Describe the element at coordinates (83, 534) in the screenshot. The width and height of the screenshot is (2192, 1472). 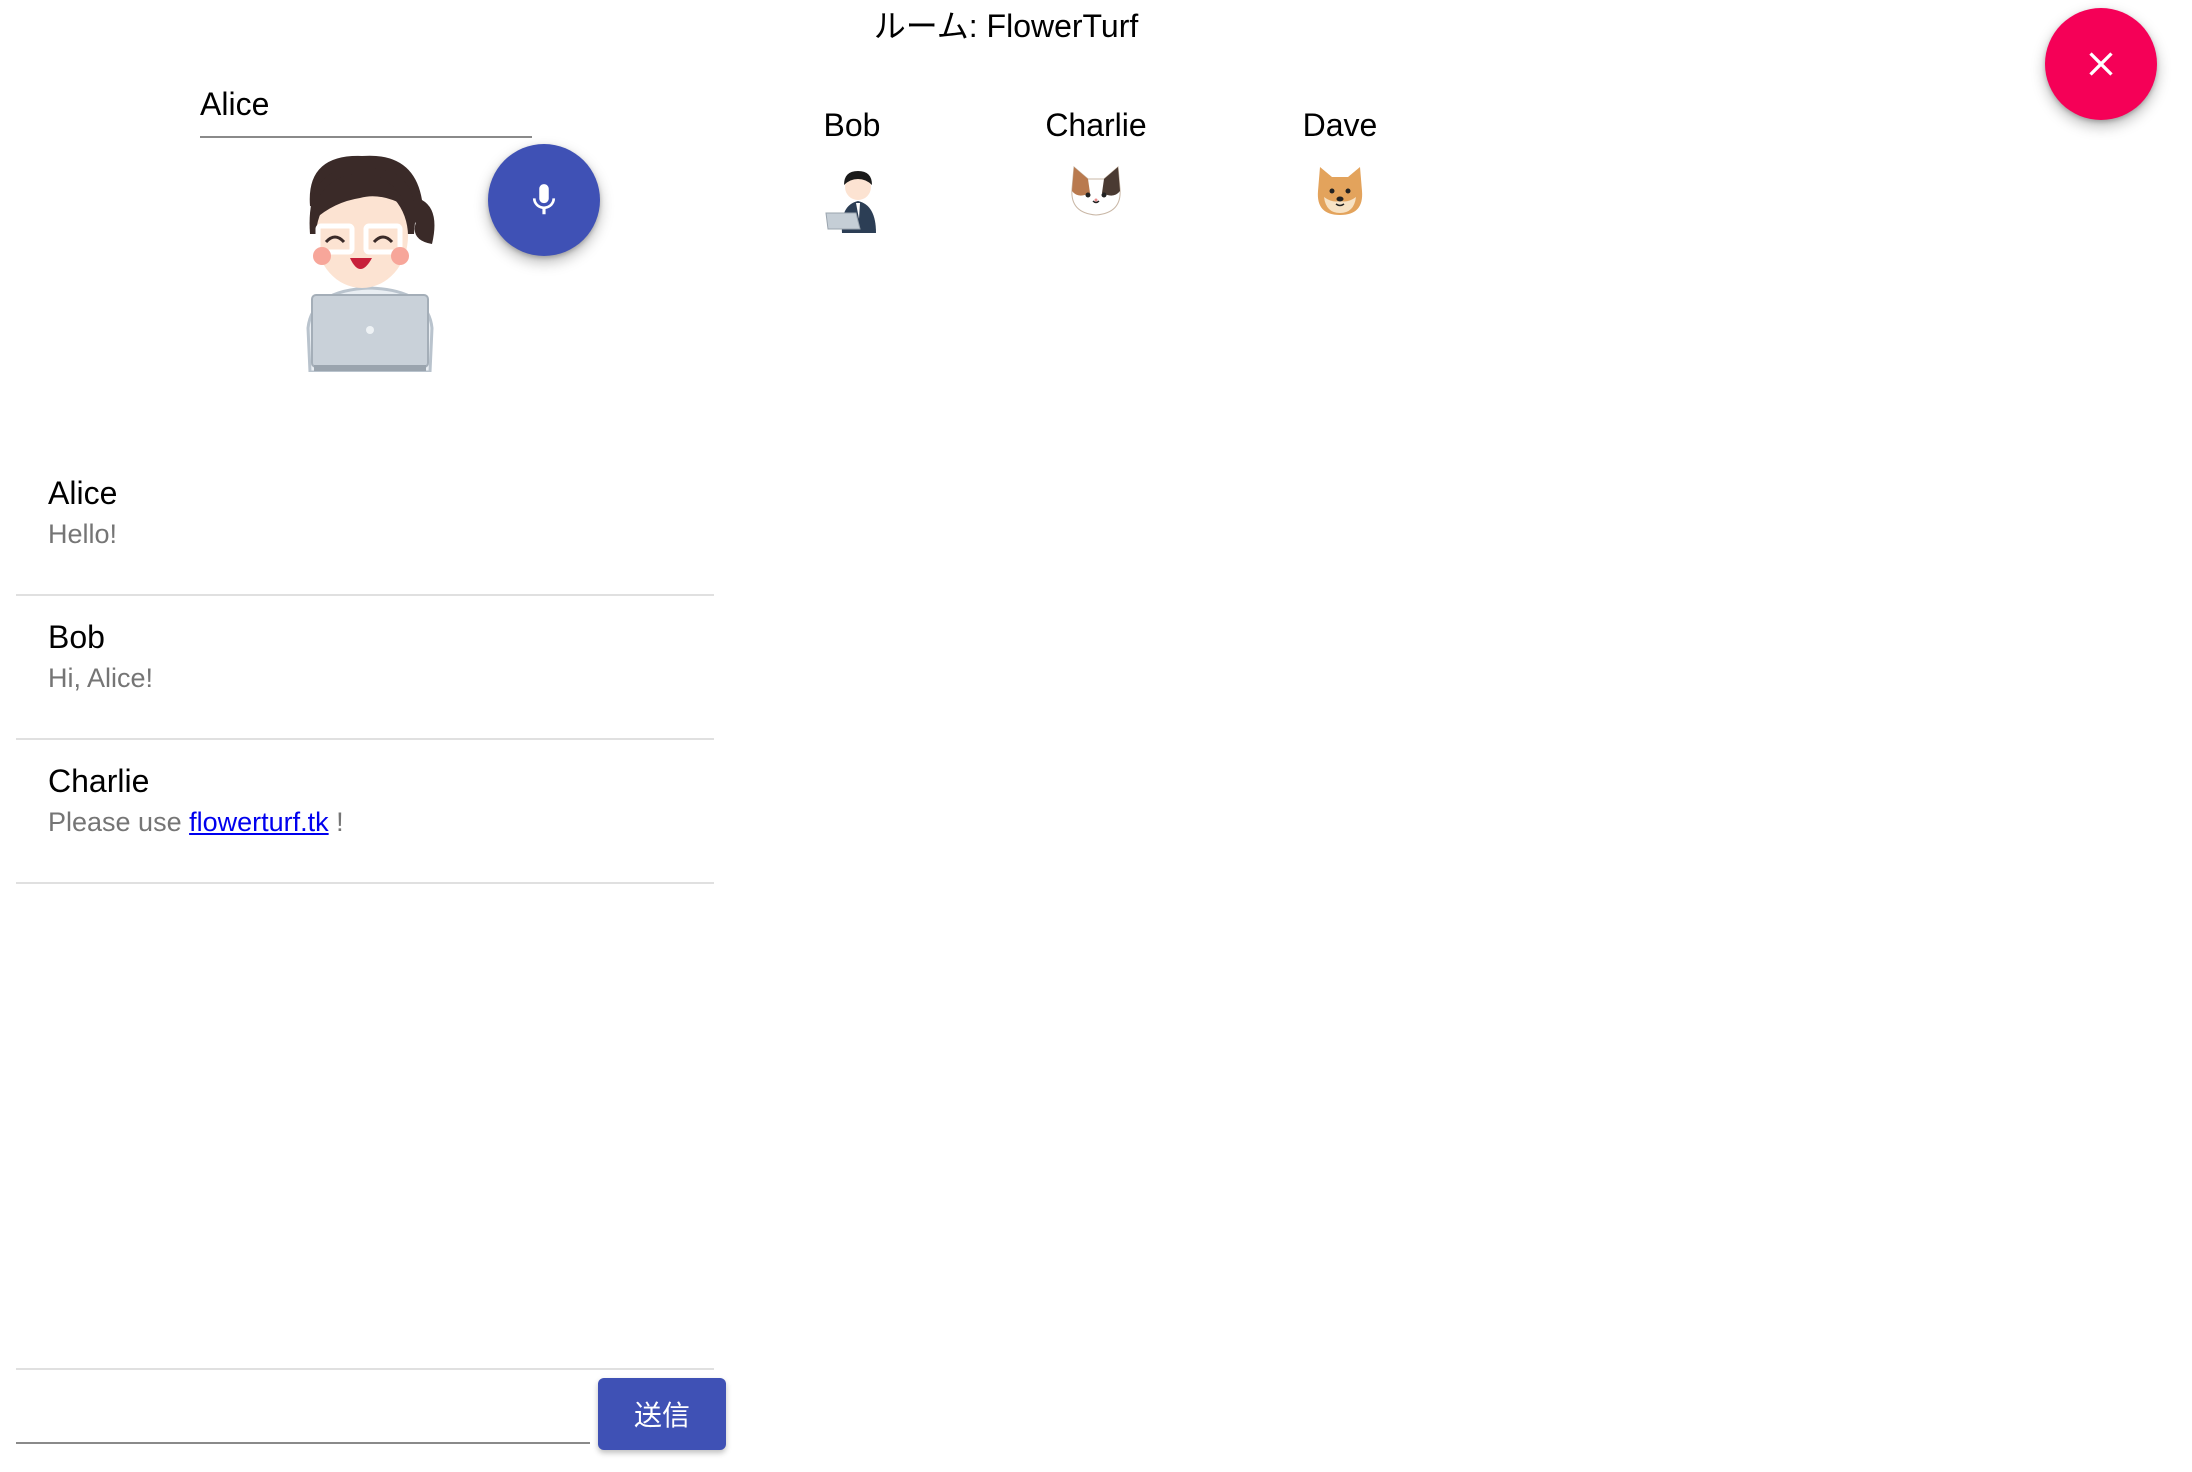
I see `message-text: Hello!` at that location.